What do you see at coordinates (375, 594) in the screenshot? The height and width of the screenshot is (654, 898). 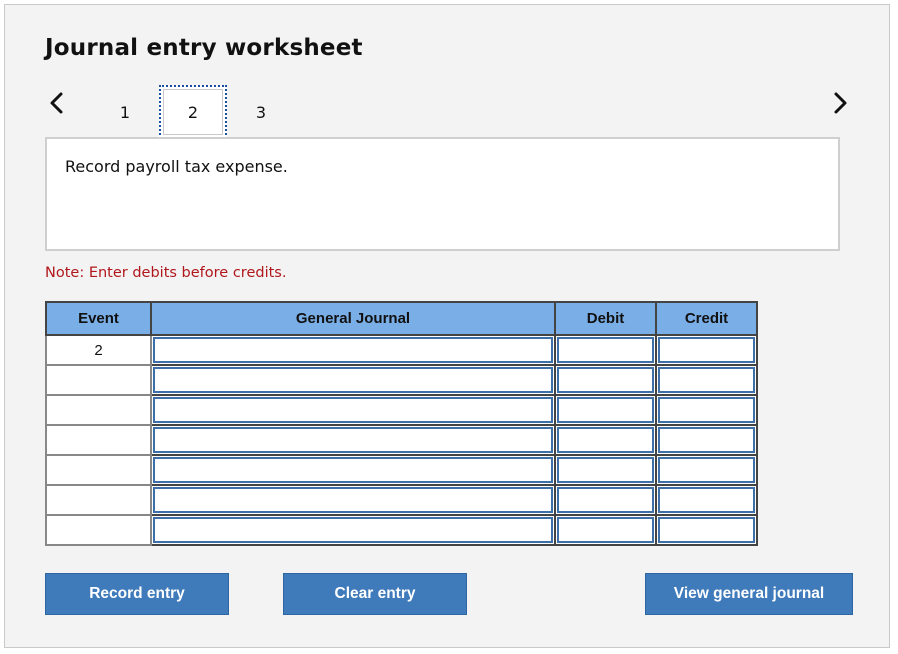 I see `clear-entry-button: Clear entry` at bounding box center [375, 594].